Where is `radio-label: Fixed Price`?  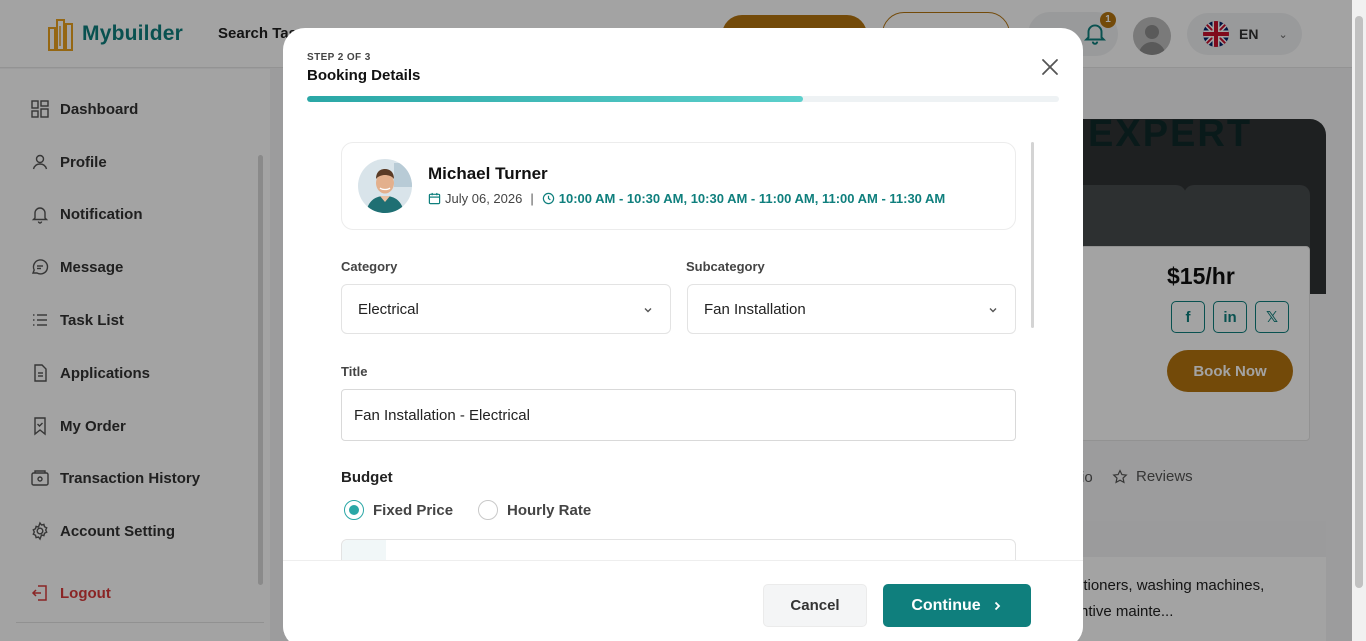 radio-label: Fixed Price is located at coordinates (413, 510).